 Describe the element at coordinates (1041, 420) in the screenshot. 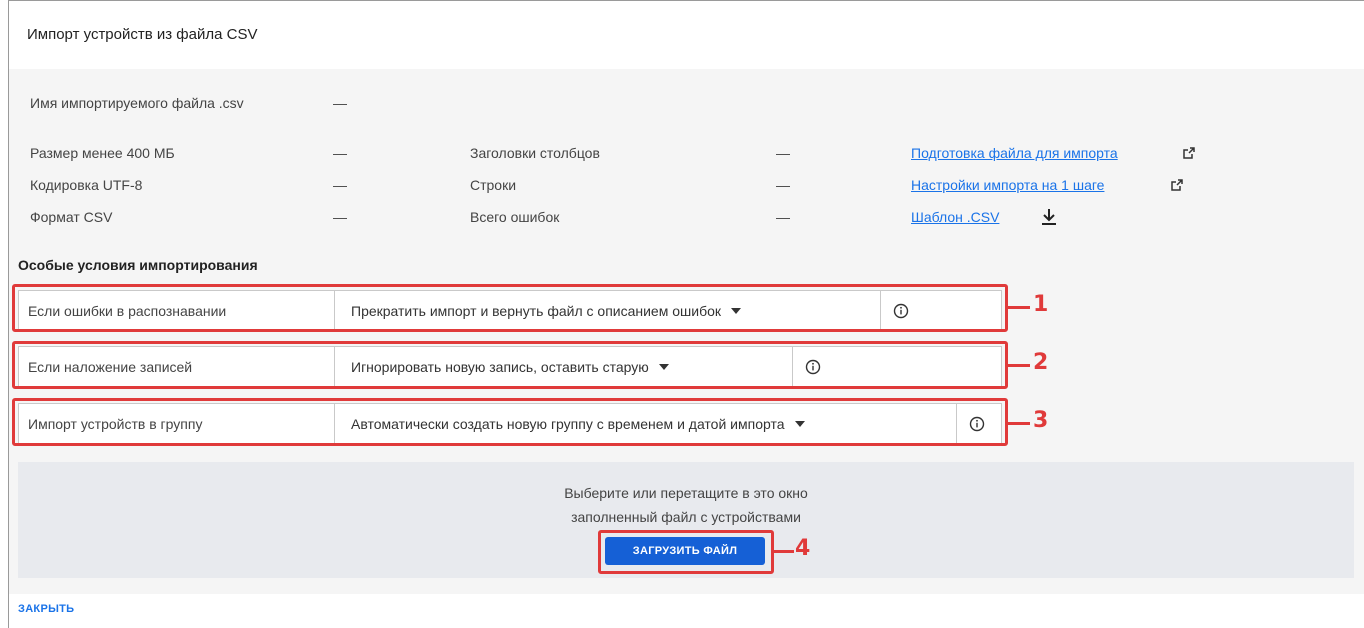

I see `callout-number-3: 3` at that location.